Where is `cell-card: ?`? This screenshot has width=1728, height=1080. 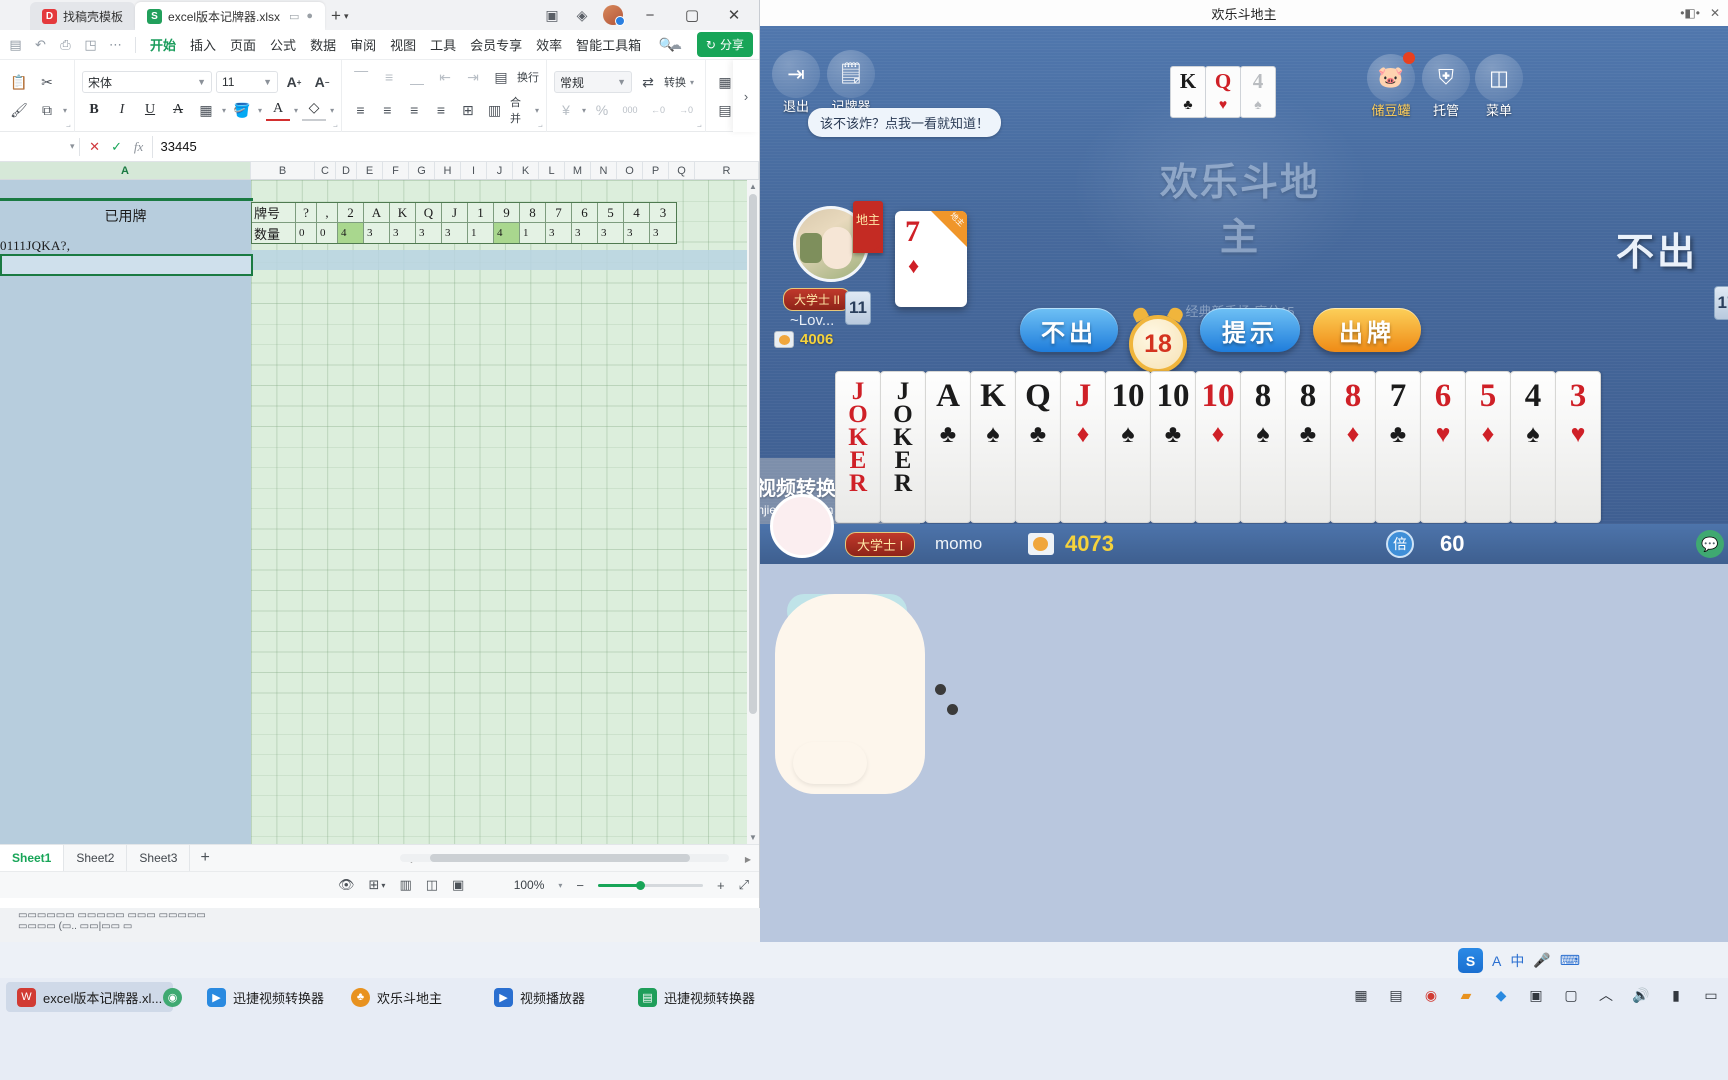
cell-card: ? is located at coordinates (306, 213).